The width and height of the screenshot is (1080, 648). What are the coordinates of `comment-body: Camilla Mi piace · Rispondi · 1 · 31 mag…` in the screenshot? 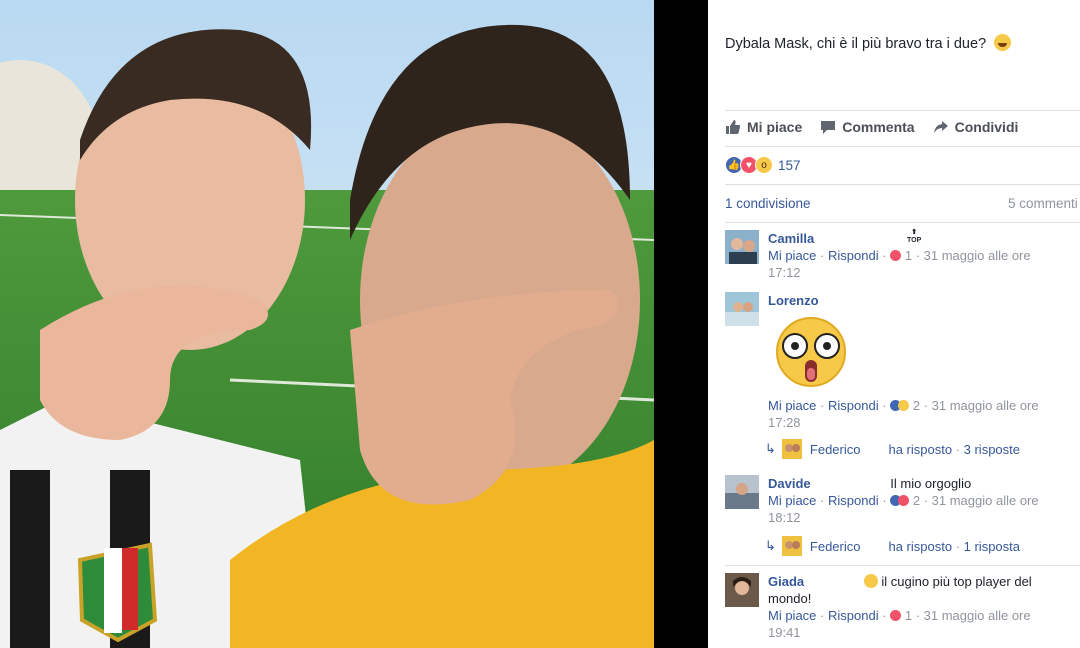 It's located at (899, 255).